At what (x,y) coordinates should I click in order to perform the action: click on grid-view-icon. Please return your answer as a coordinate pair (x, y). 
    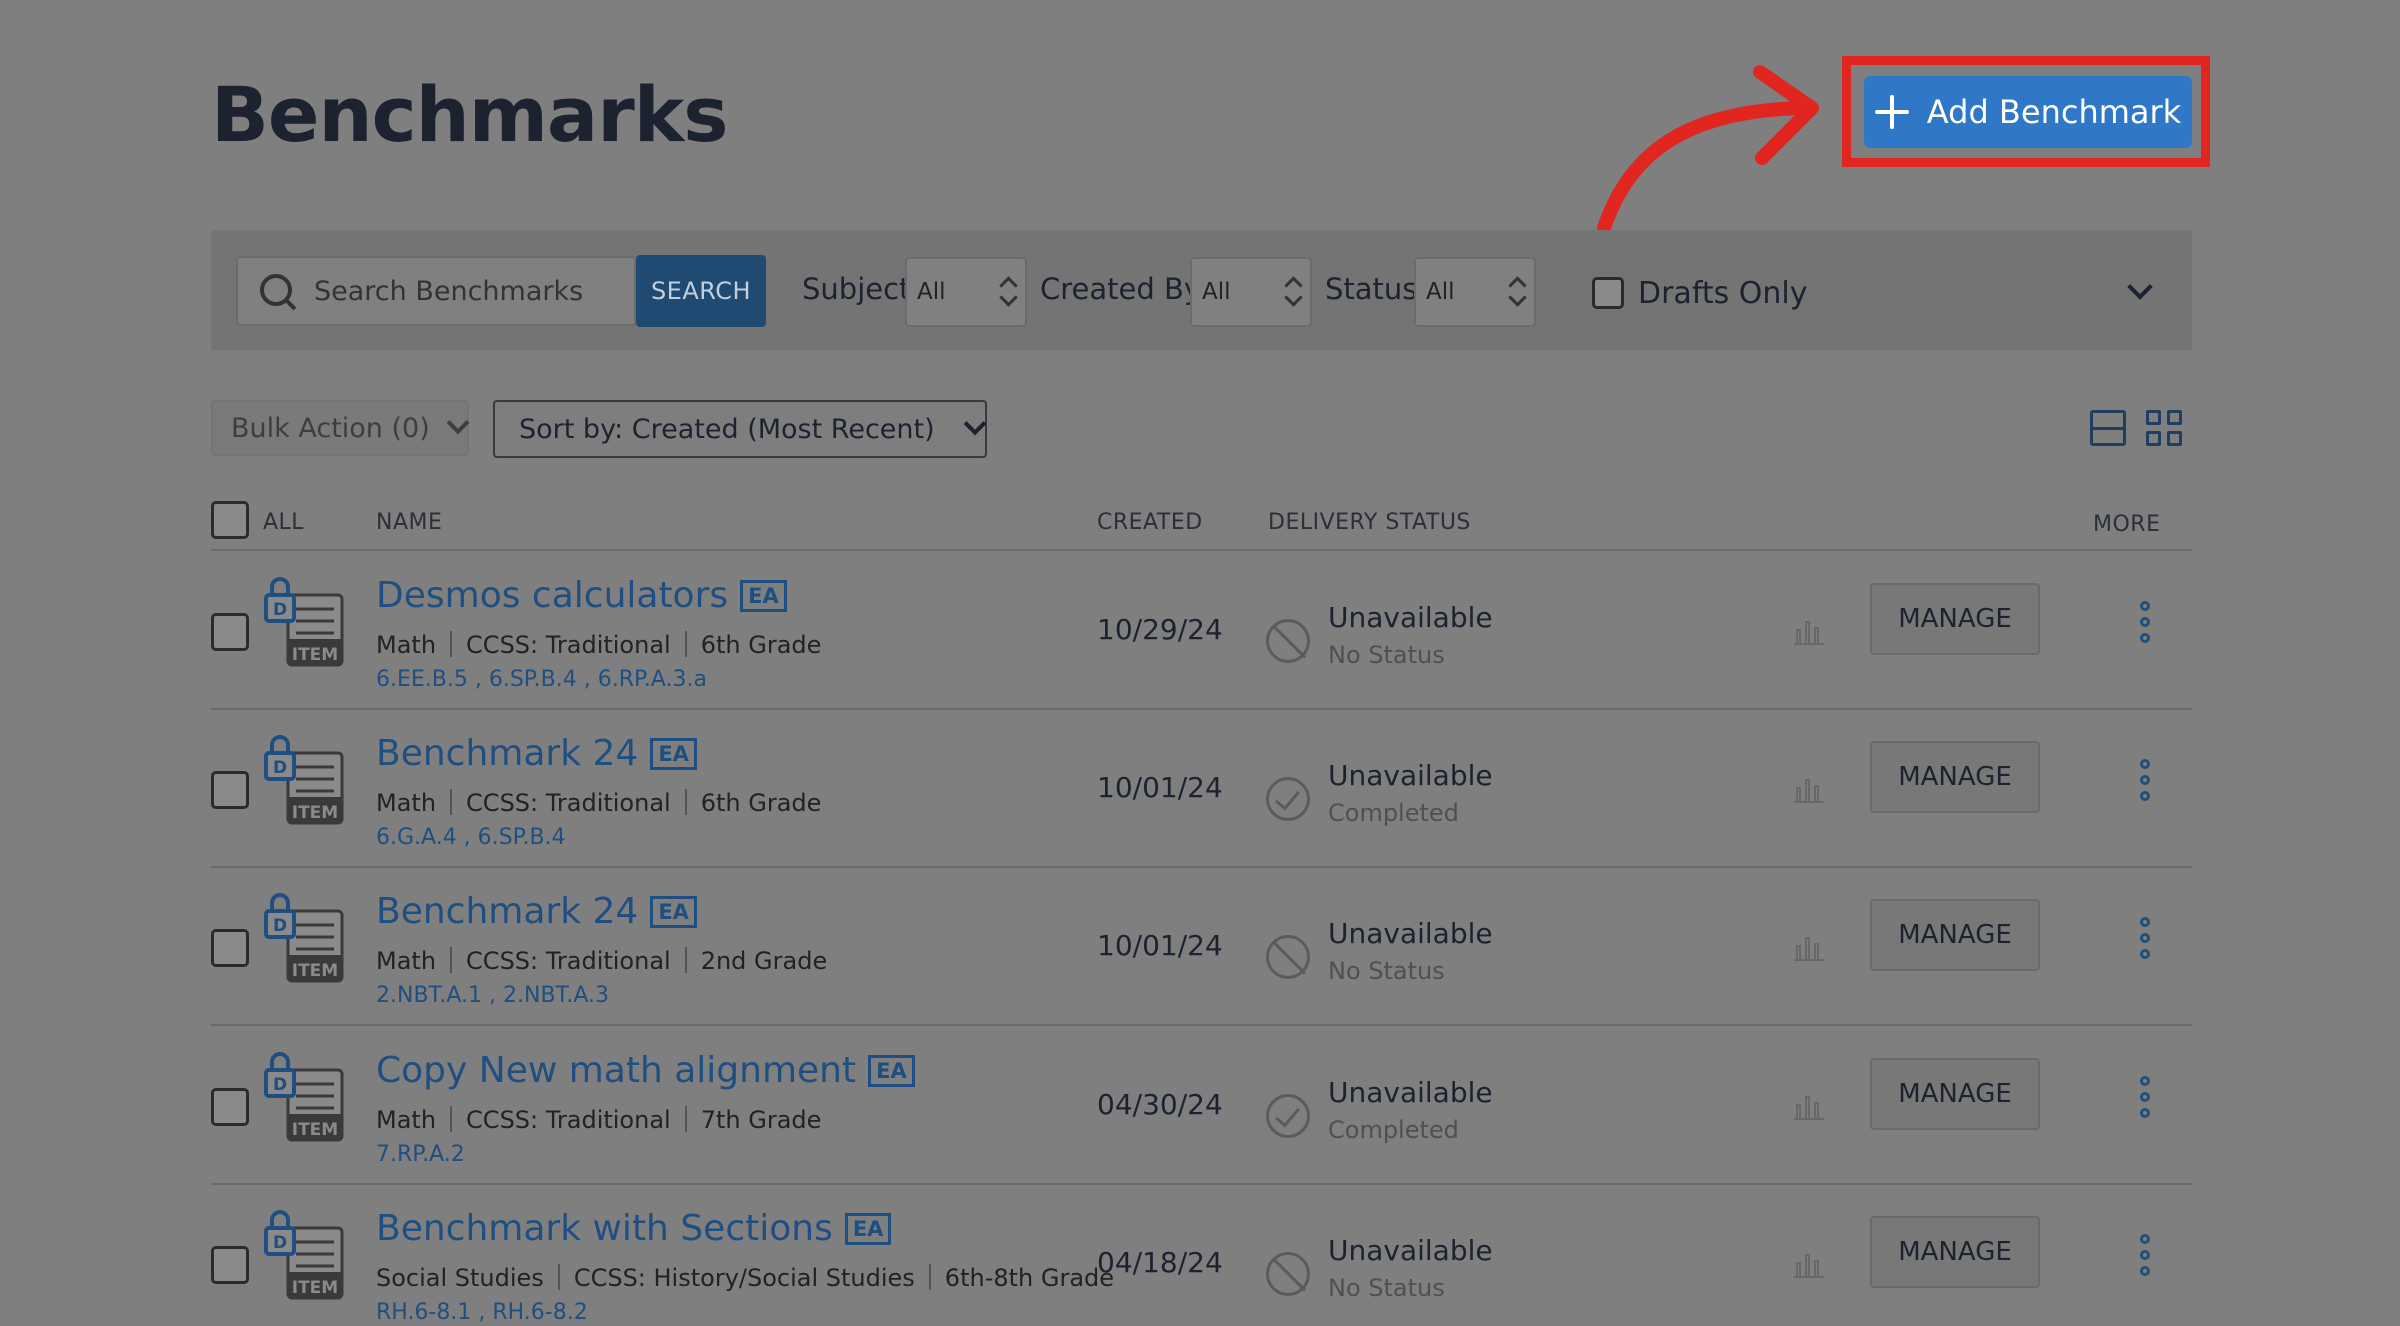
    Looking at the image, I should click on (2164, 428).